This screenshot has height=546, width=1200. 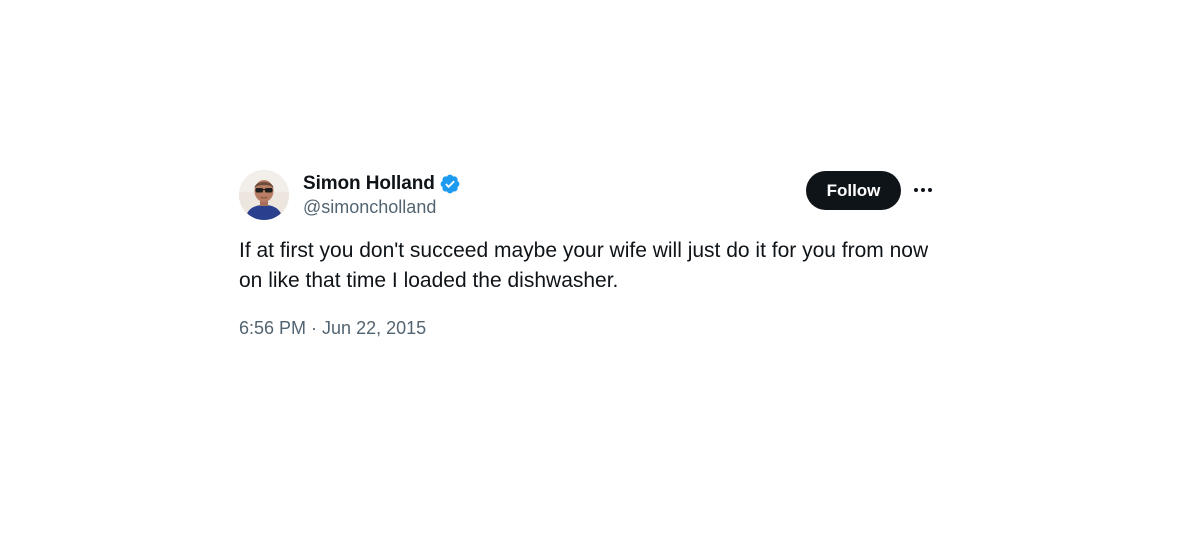 I want to click on avatar, so click(x=264, y=195).